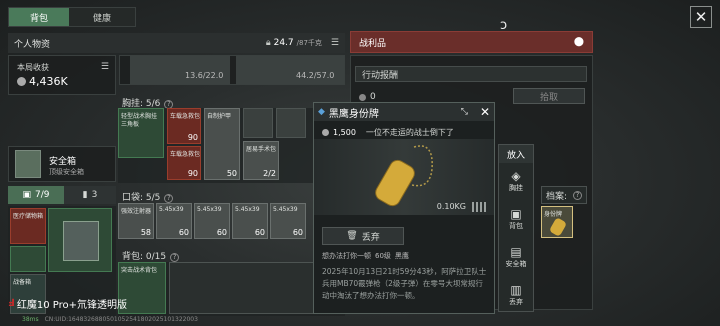  I want to click on item-image: 0.10KG, so click(404, 177).